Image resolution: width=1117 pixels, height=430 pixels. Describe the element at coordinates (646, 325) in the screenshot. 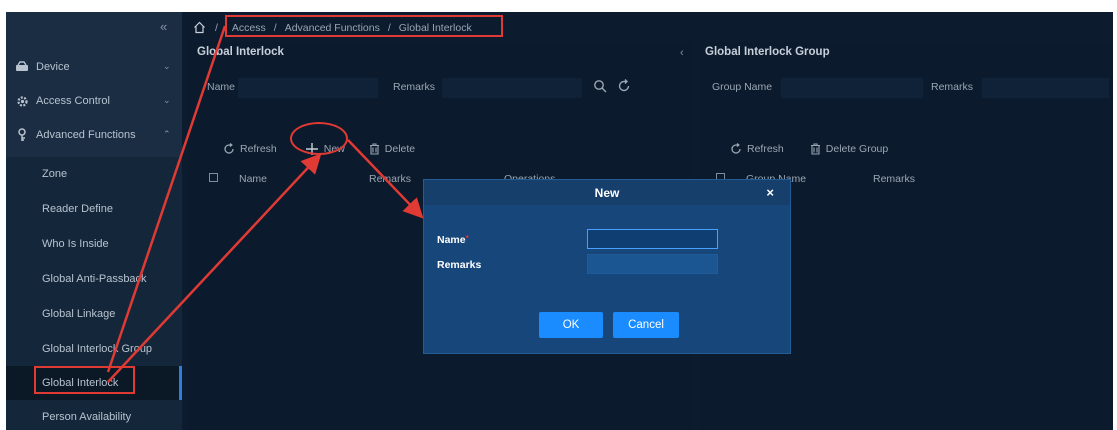

I see `cancel-button: Cancel` at that location.